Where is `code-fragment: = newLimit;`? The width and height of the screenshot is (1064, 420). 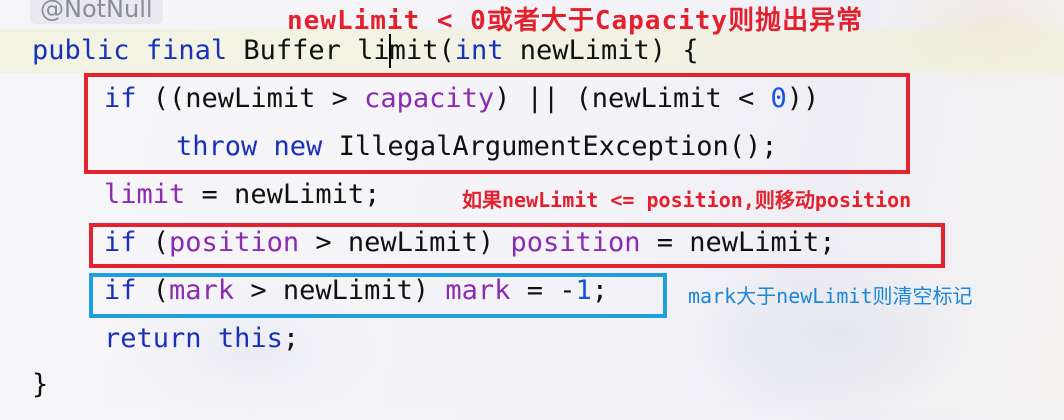
code-fragment: = newLimit; is located at coordinates (291, 194).